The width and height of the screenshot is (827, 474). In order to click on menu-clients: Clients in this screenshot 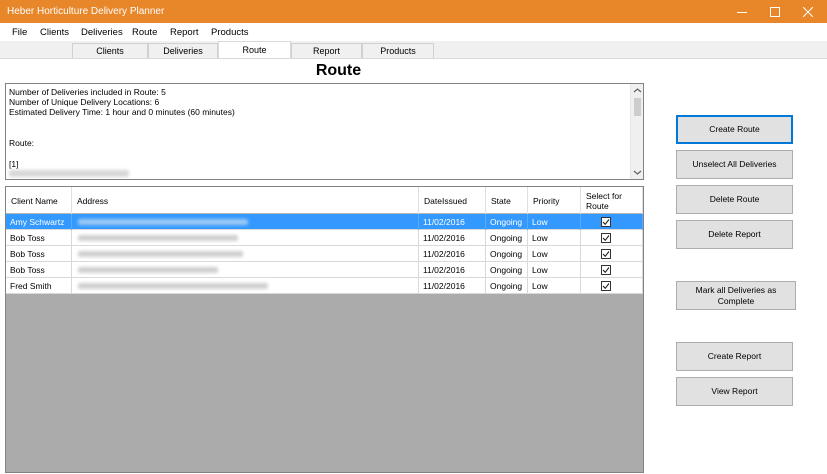, I will do `click(54, 32)`.